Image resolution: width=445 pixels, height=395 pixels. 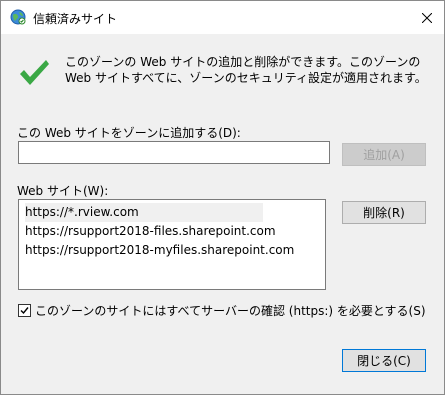 I want to click on title-bar: 信頼済みサイト, so click(x=222, y=17).